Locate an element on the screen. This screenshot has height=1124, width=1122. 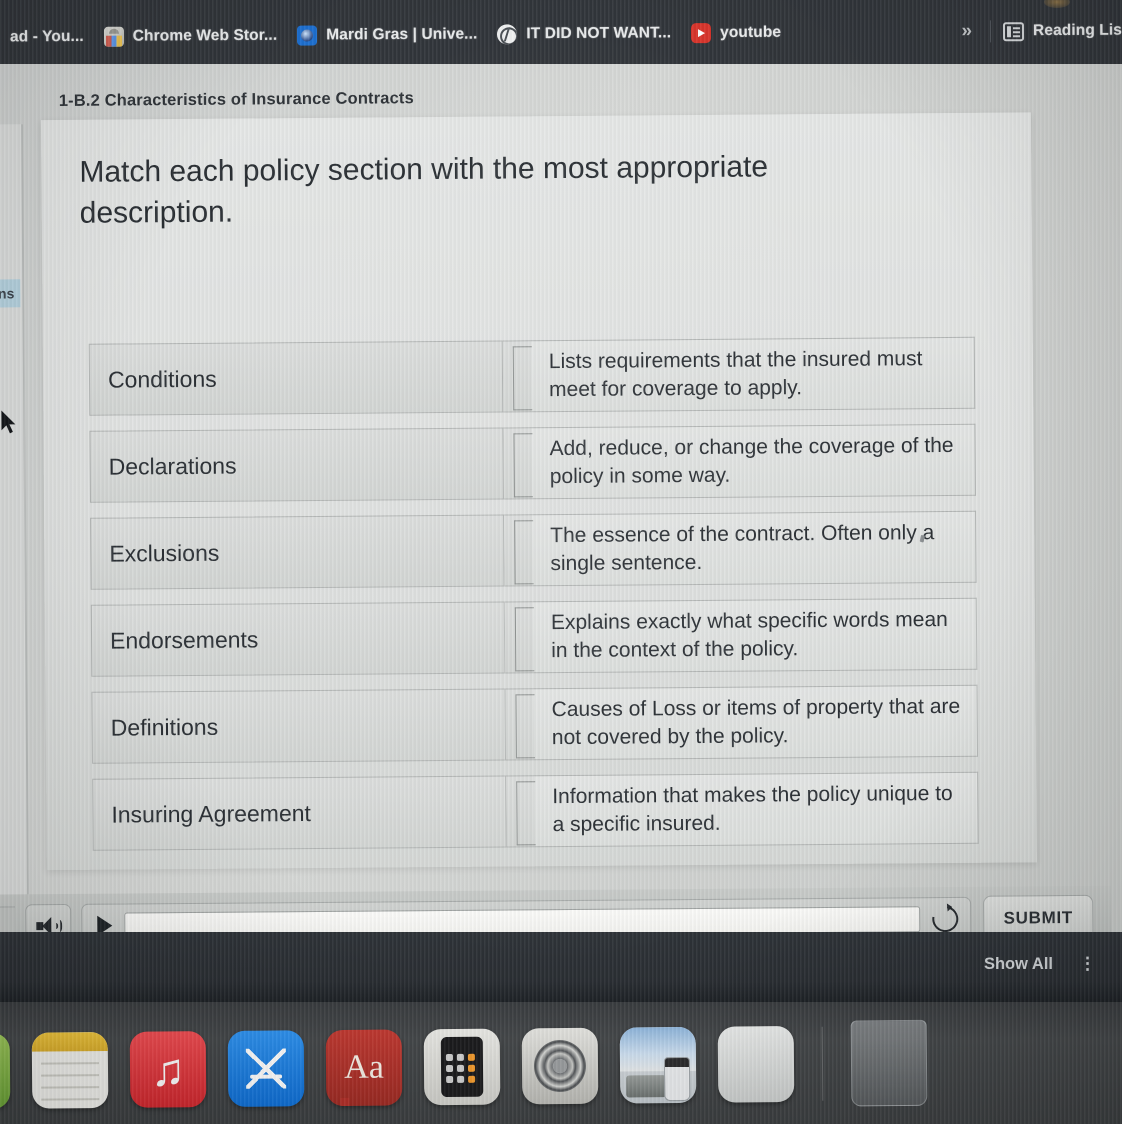
match-term: Insuring Agreement is located at coordinates (299, 813).